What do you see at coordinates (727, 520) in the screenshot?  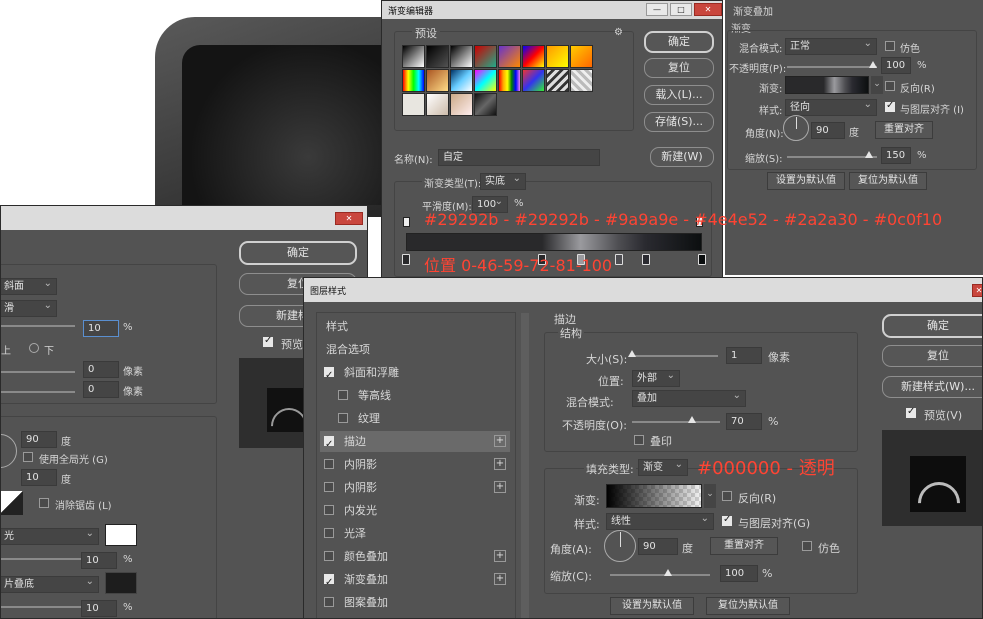 I see `stroke-align-checkbox` at bounding box center [727, 520].